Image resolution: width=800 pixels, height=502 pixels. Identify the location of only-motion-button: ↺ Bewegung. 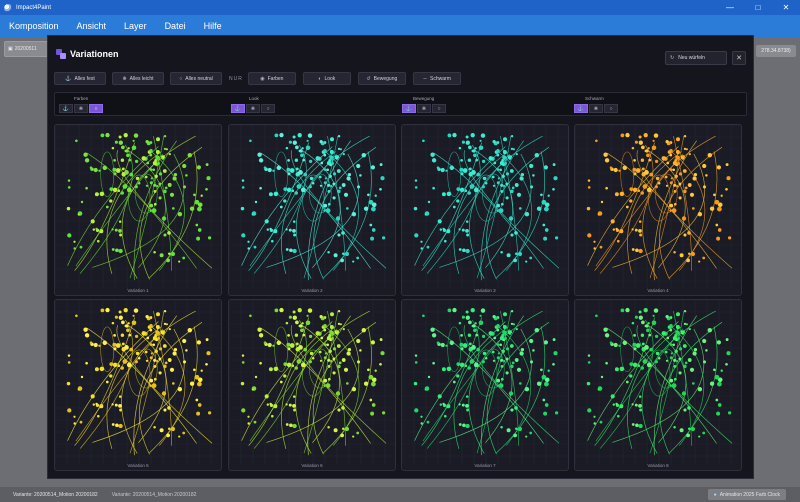
(381, 78).